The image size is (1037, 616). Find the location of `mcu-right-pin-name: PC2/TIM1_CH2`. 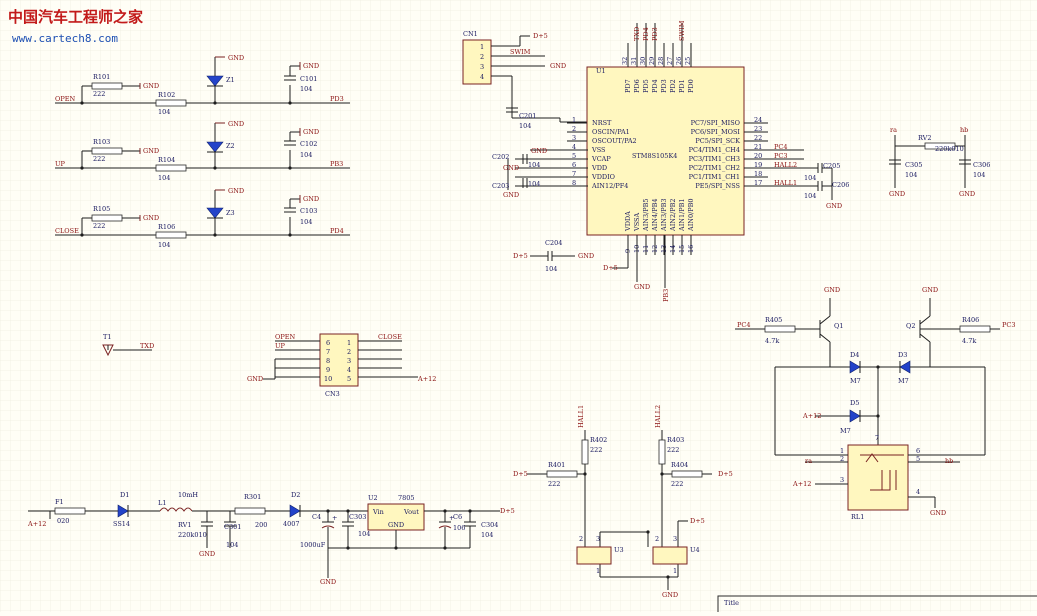

mcu-right-pin-name: PC2/TIM1_CH2 is located at coordinates (714, 168).